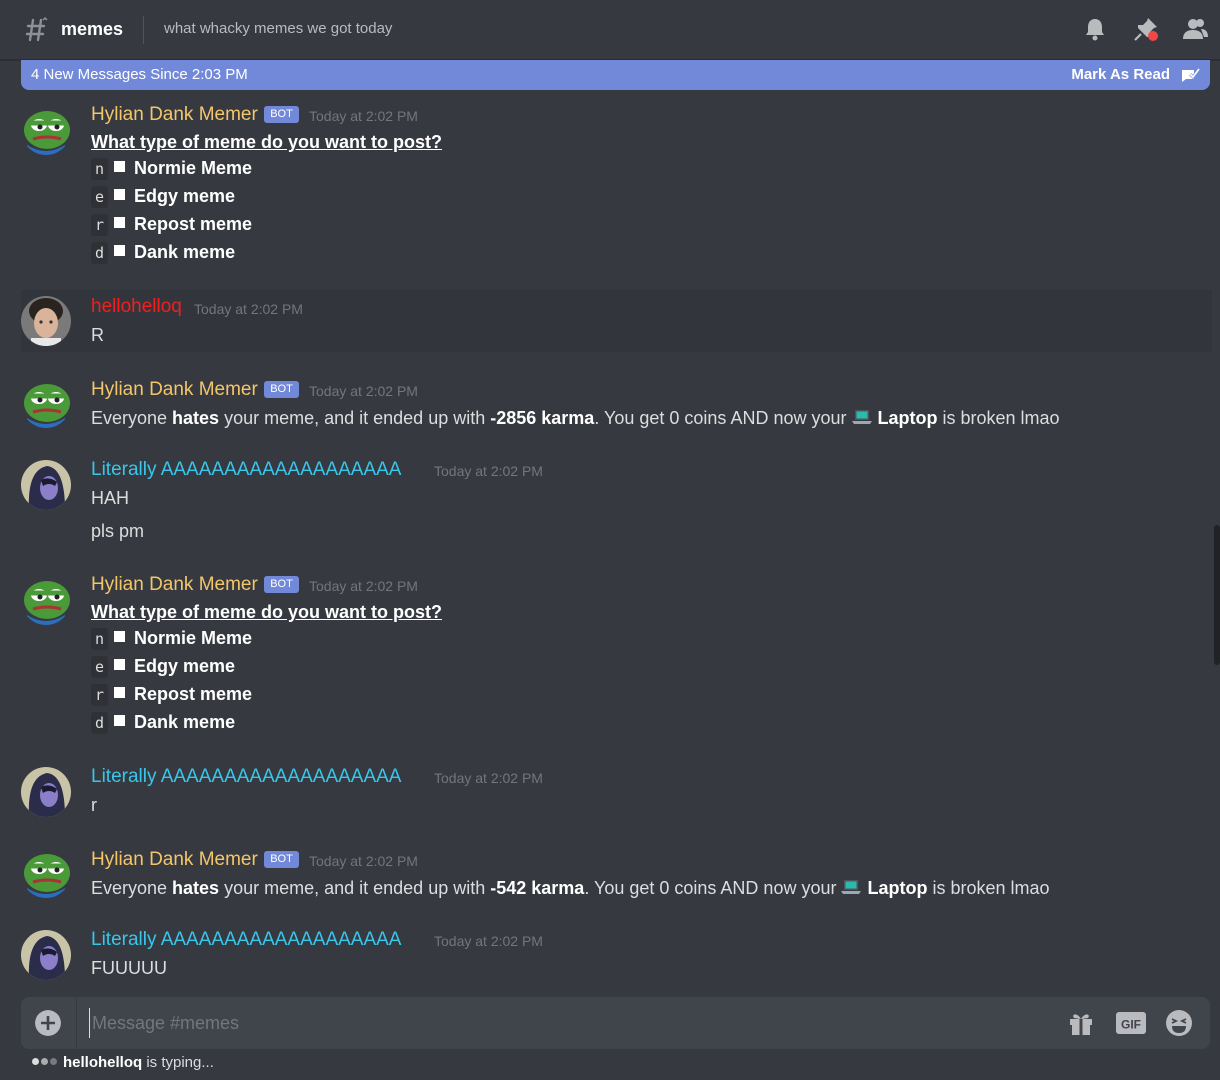 Image resolution: width=1220 pixels, height=1080 pixels. What do you see at coordinates (48, 1023) in the screenshot?
I see `upload-plus-icon` at bounding box center [48, 1023].